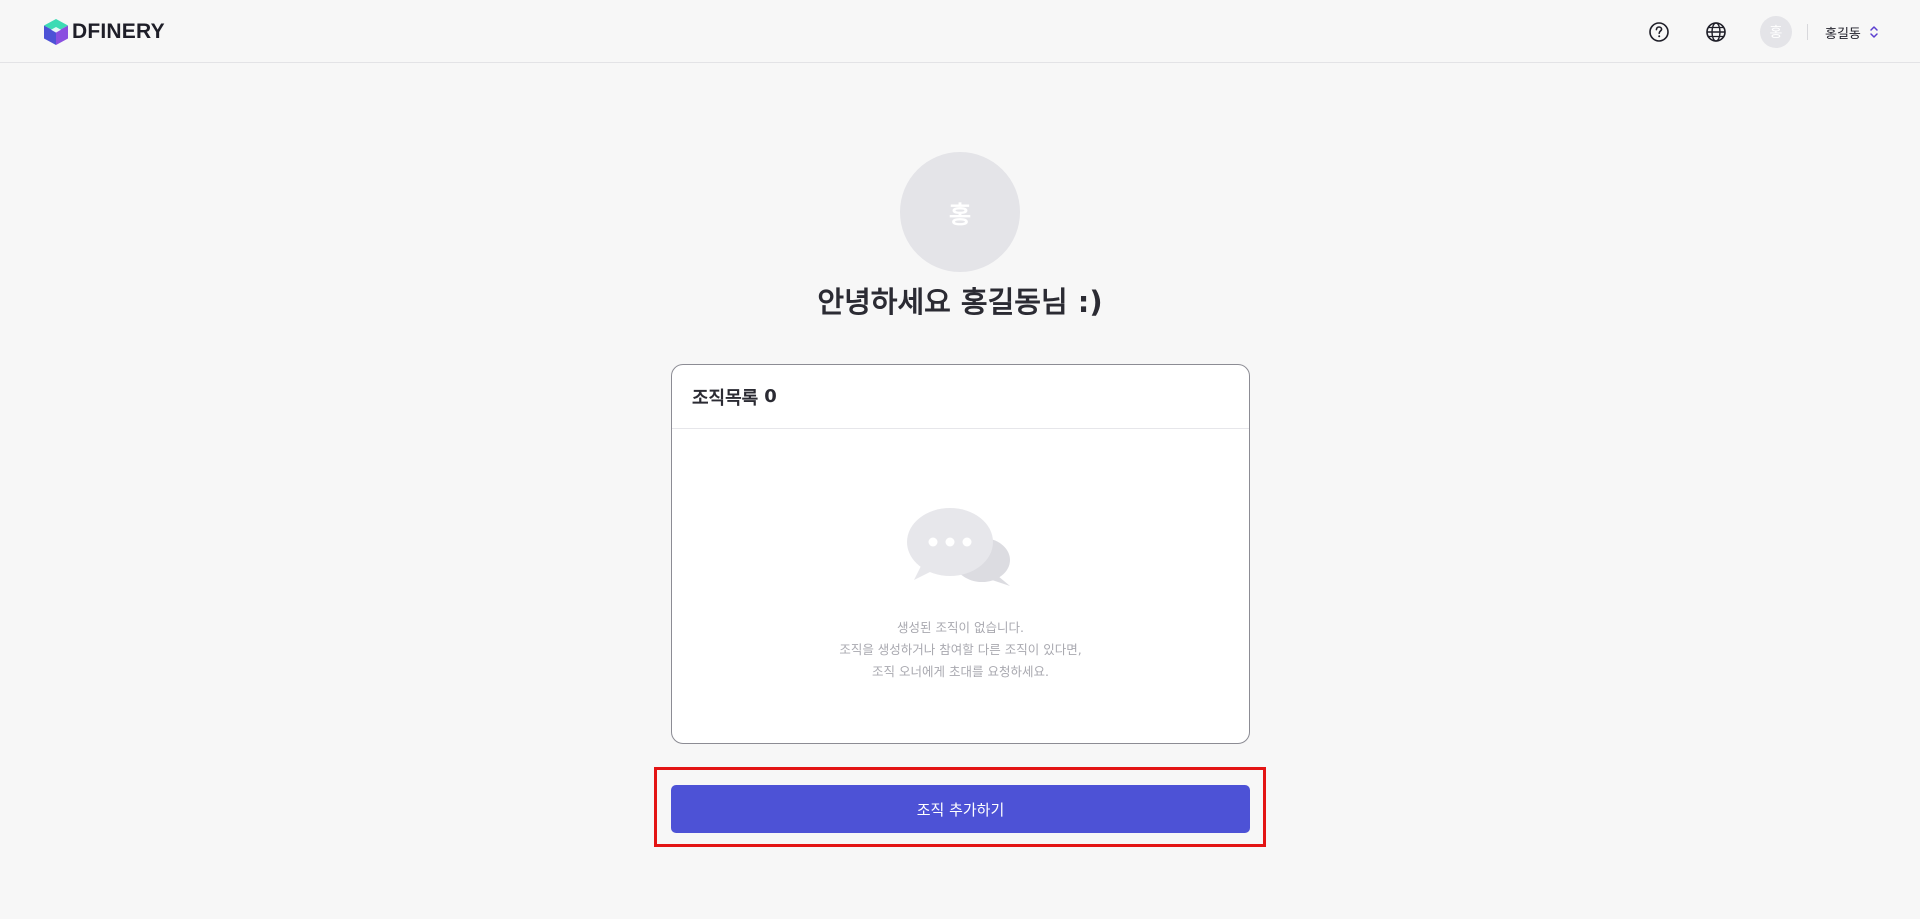  Describe the element at coordinates (56, 32) in the screenshot. I see `dfinery-cube-icon` at that location.